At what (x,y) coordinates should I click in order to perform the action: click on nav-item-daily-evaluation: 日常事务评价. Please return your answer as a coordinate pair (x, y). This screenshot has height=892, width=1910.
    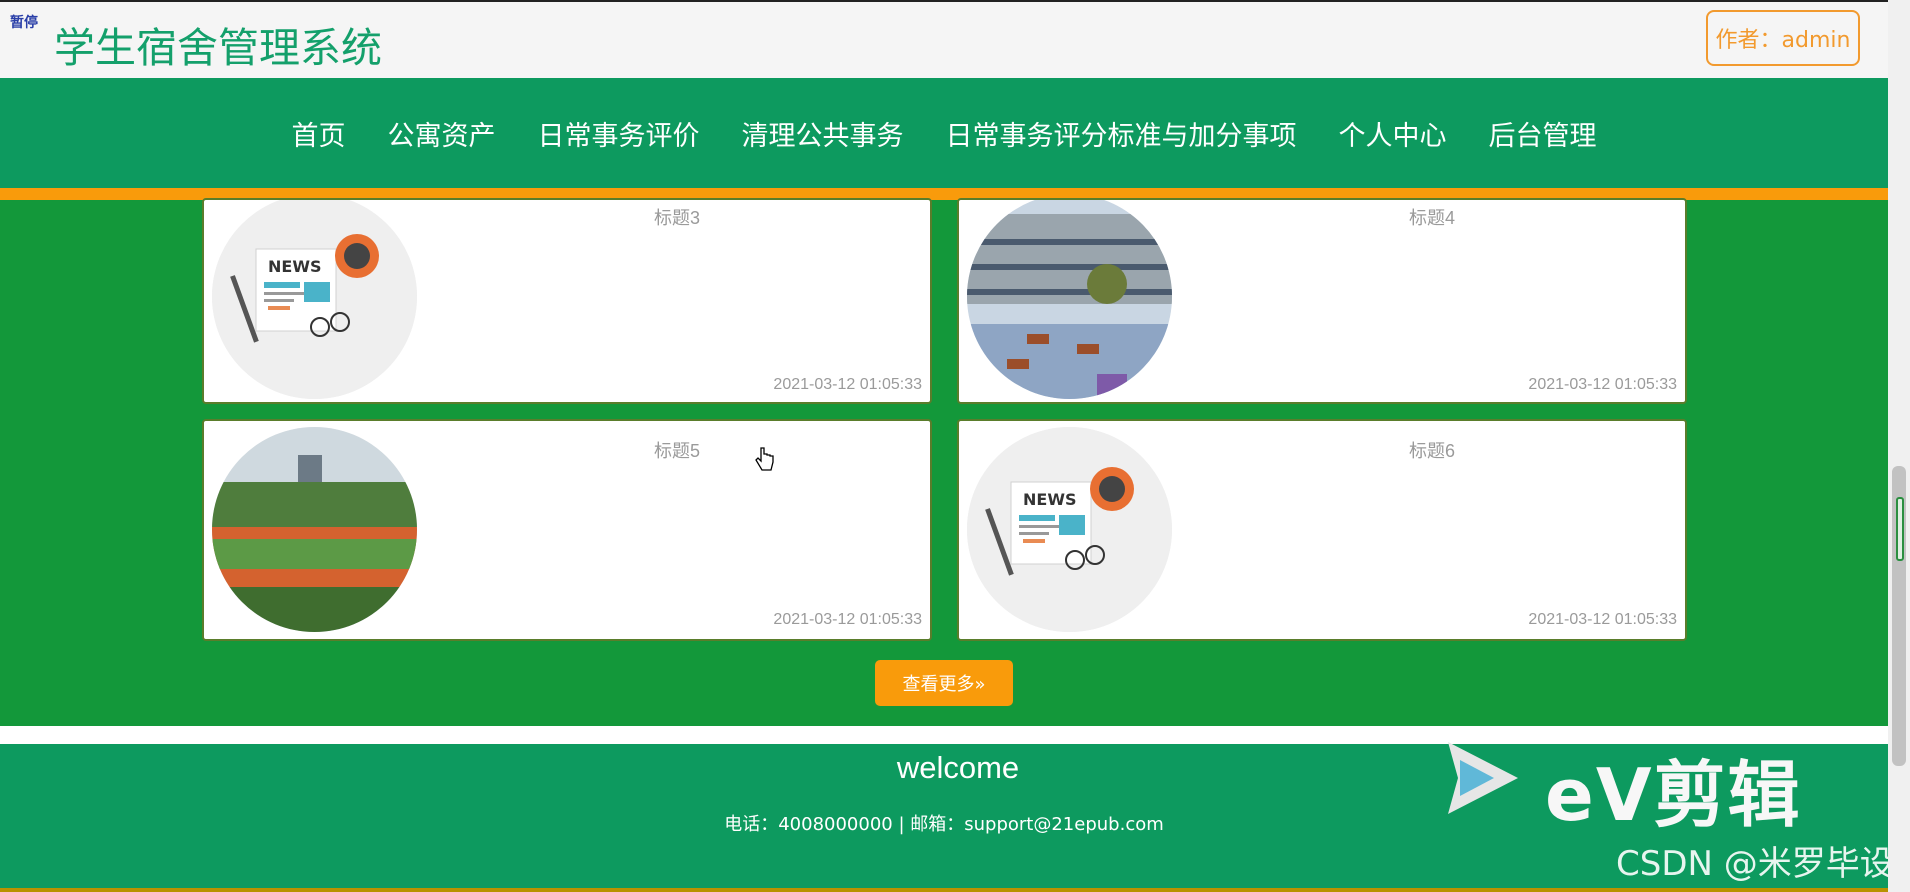
    Looking at the image, I should click on (619, 133).